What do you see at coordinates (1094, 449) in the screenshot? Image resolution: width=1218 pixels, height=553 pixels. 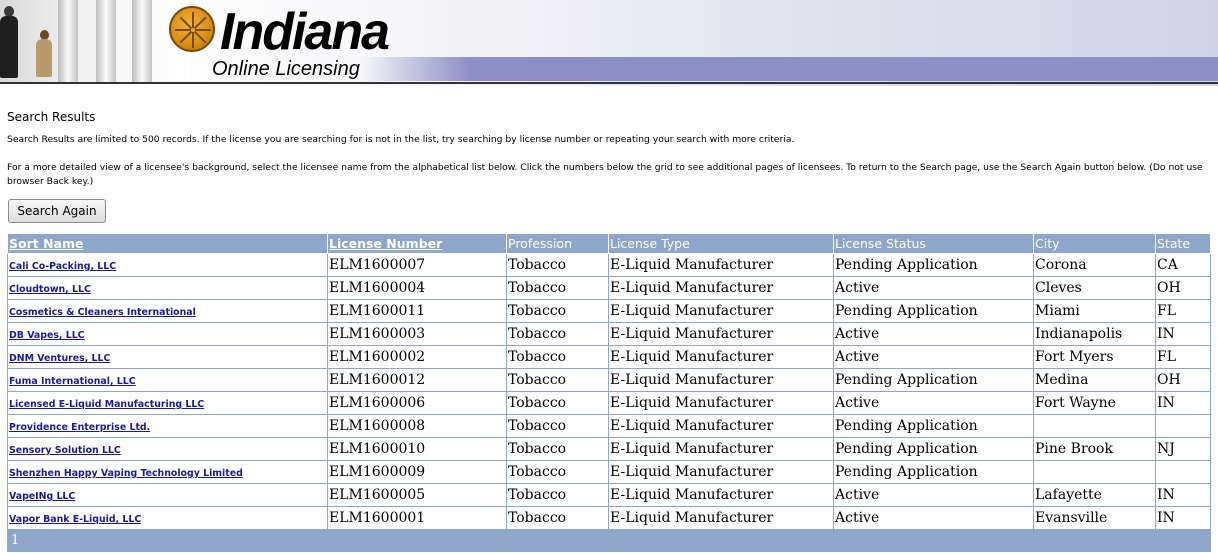 I see `city-cell: Pine Brook` at bounding box center [1094, 449].